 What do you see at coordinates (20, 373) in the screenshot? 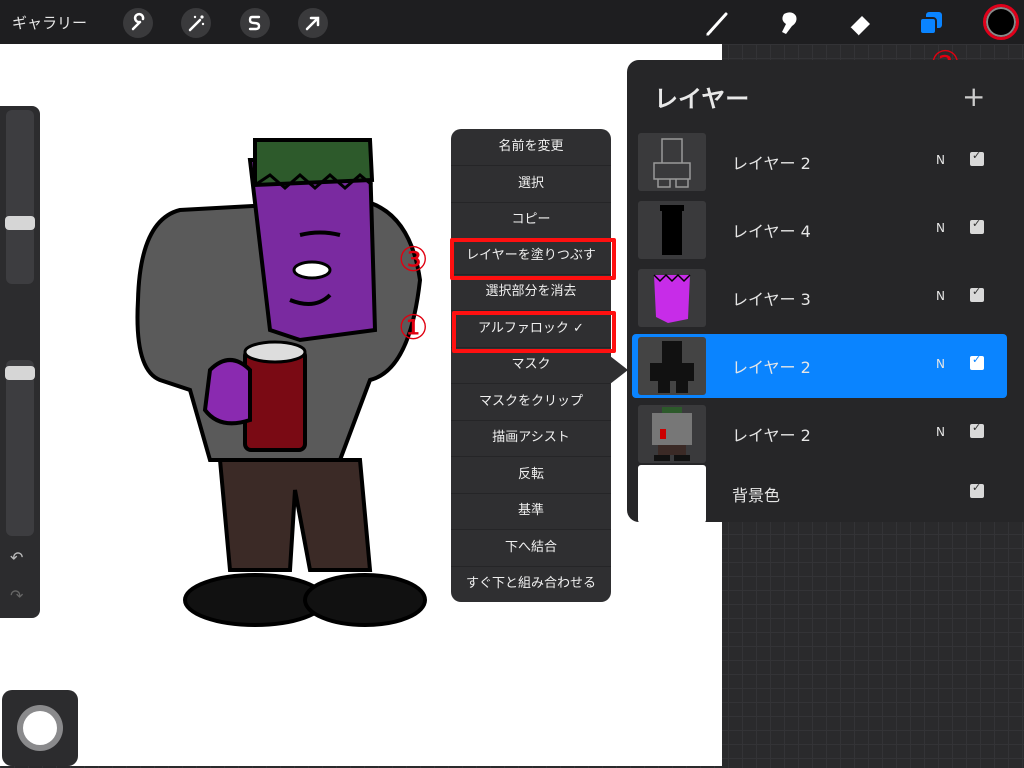
I see `opacity-thumb` at bounding box center [20, 373].